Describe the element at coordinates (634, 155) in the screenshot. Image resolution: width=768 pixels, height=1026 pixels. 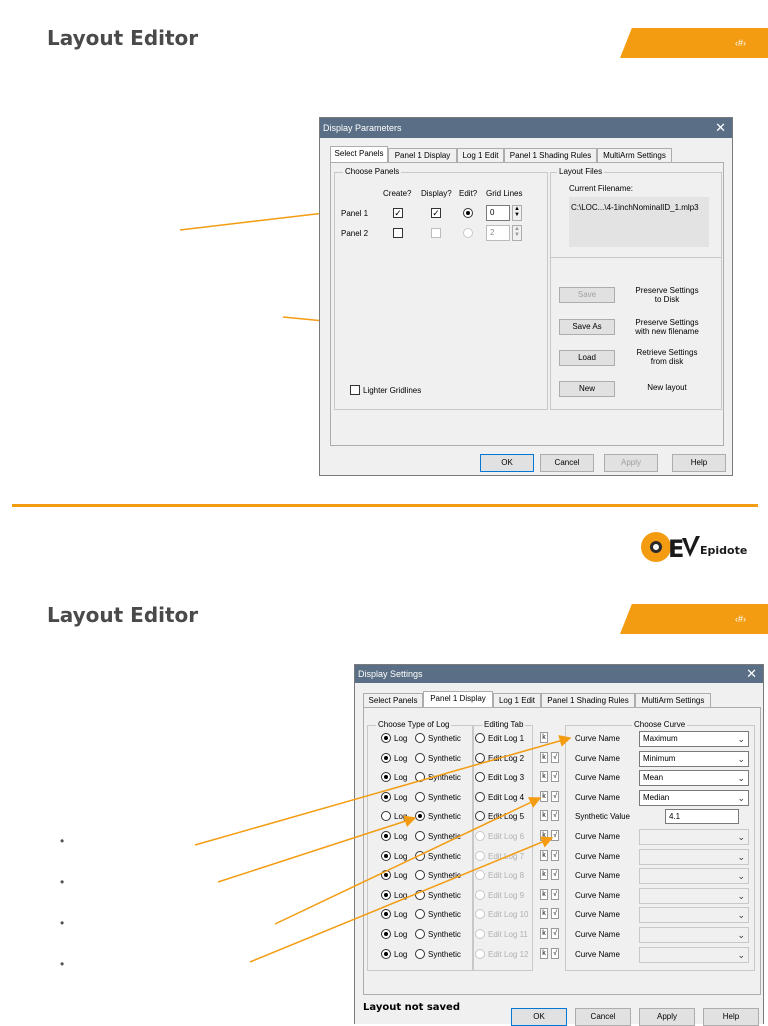
I see `tab-multiarm: MultiArm Settings` at that location.